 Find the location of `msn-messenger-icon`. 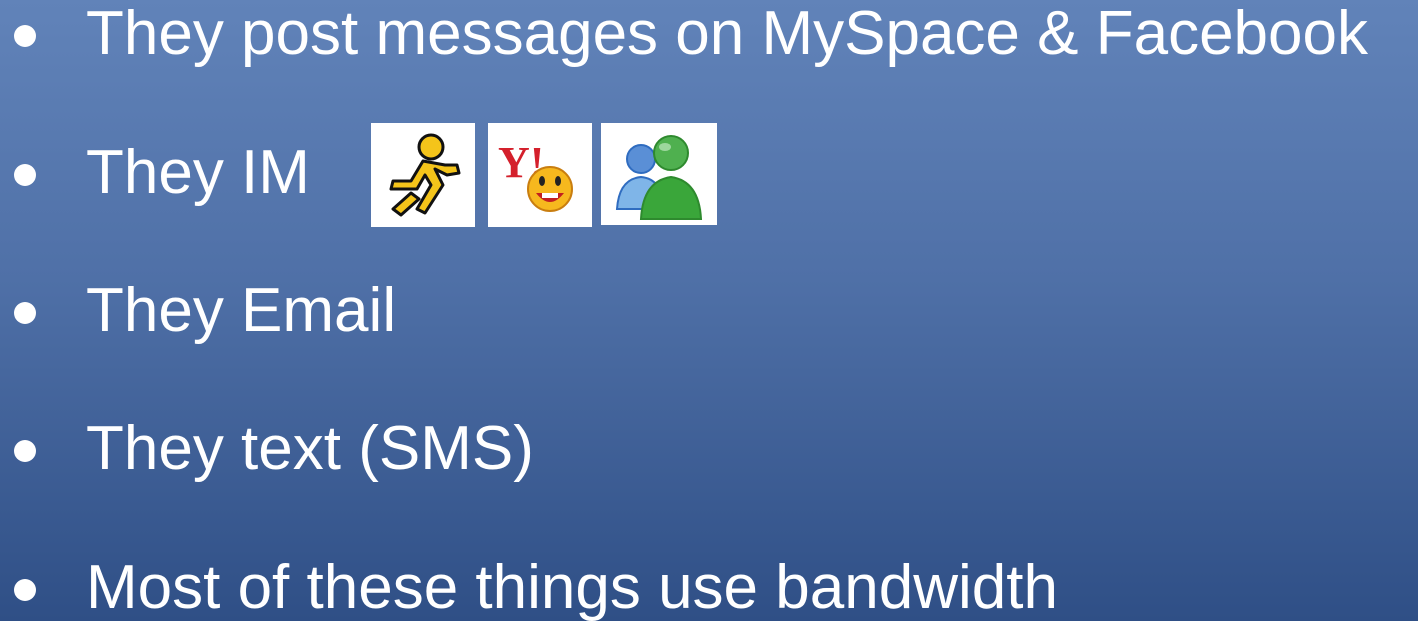

msn-messenger-icon is located at coordinates (659, 174).